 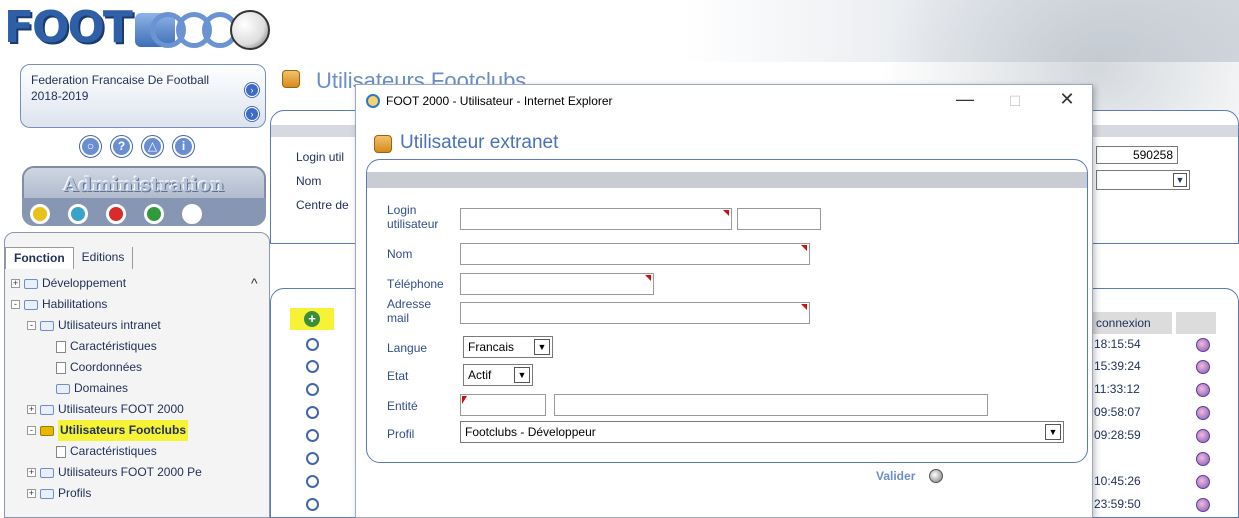 I want to click on tree-item: - Utilisateurs Footclubs, so click(x=138, y=430).